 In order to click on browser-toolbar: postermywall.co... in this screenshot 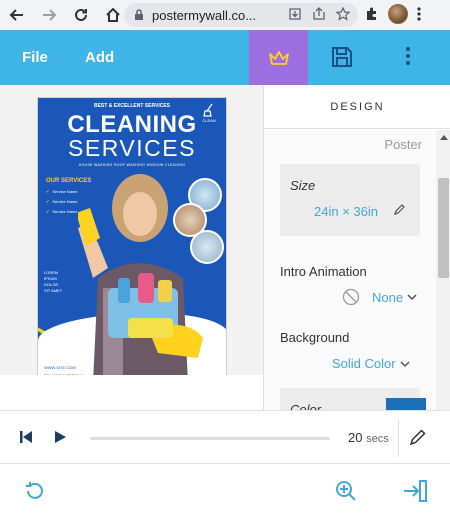, I will do `click(225, 15)`.